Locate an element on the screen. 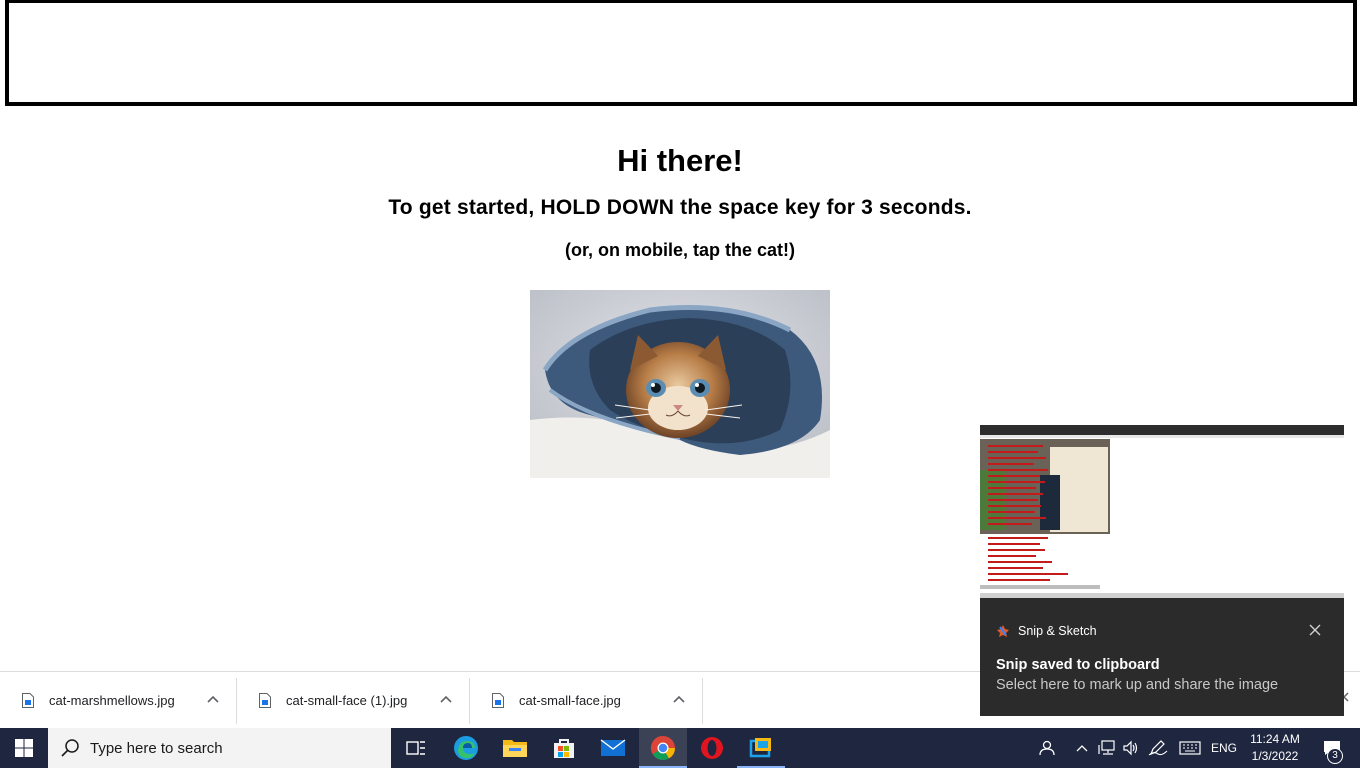  taskbar-app-mail is located at coordinates (613, 748).